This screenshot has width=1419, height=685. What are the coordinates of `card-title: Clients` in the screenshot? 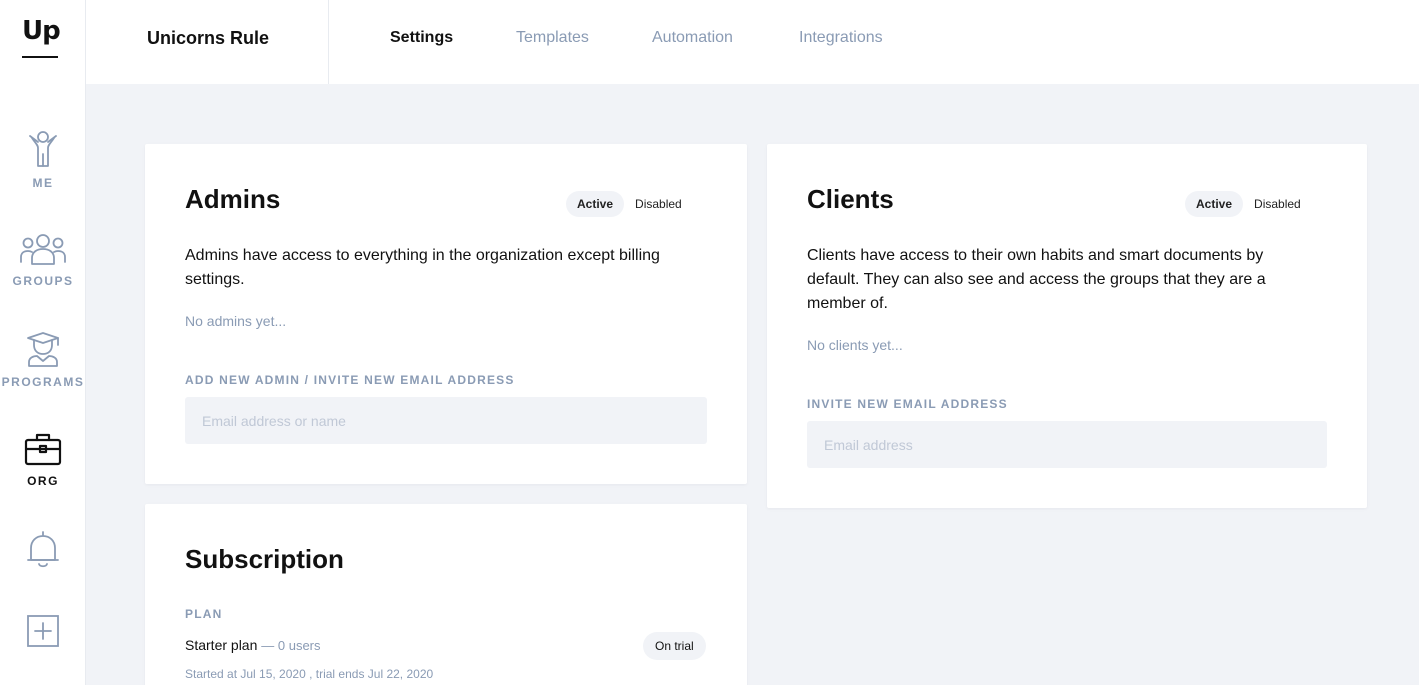 It's located at (850, 199).